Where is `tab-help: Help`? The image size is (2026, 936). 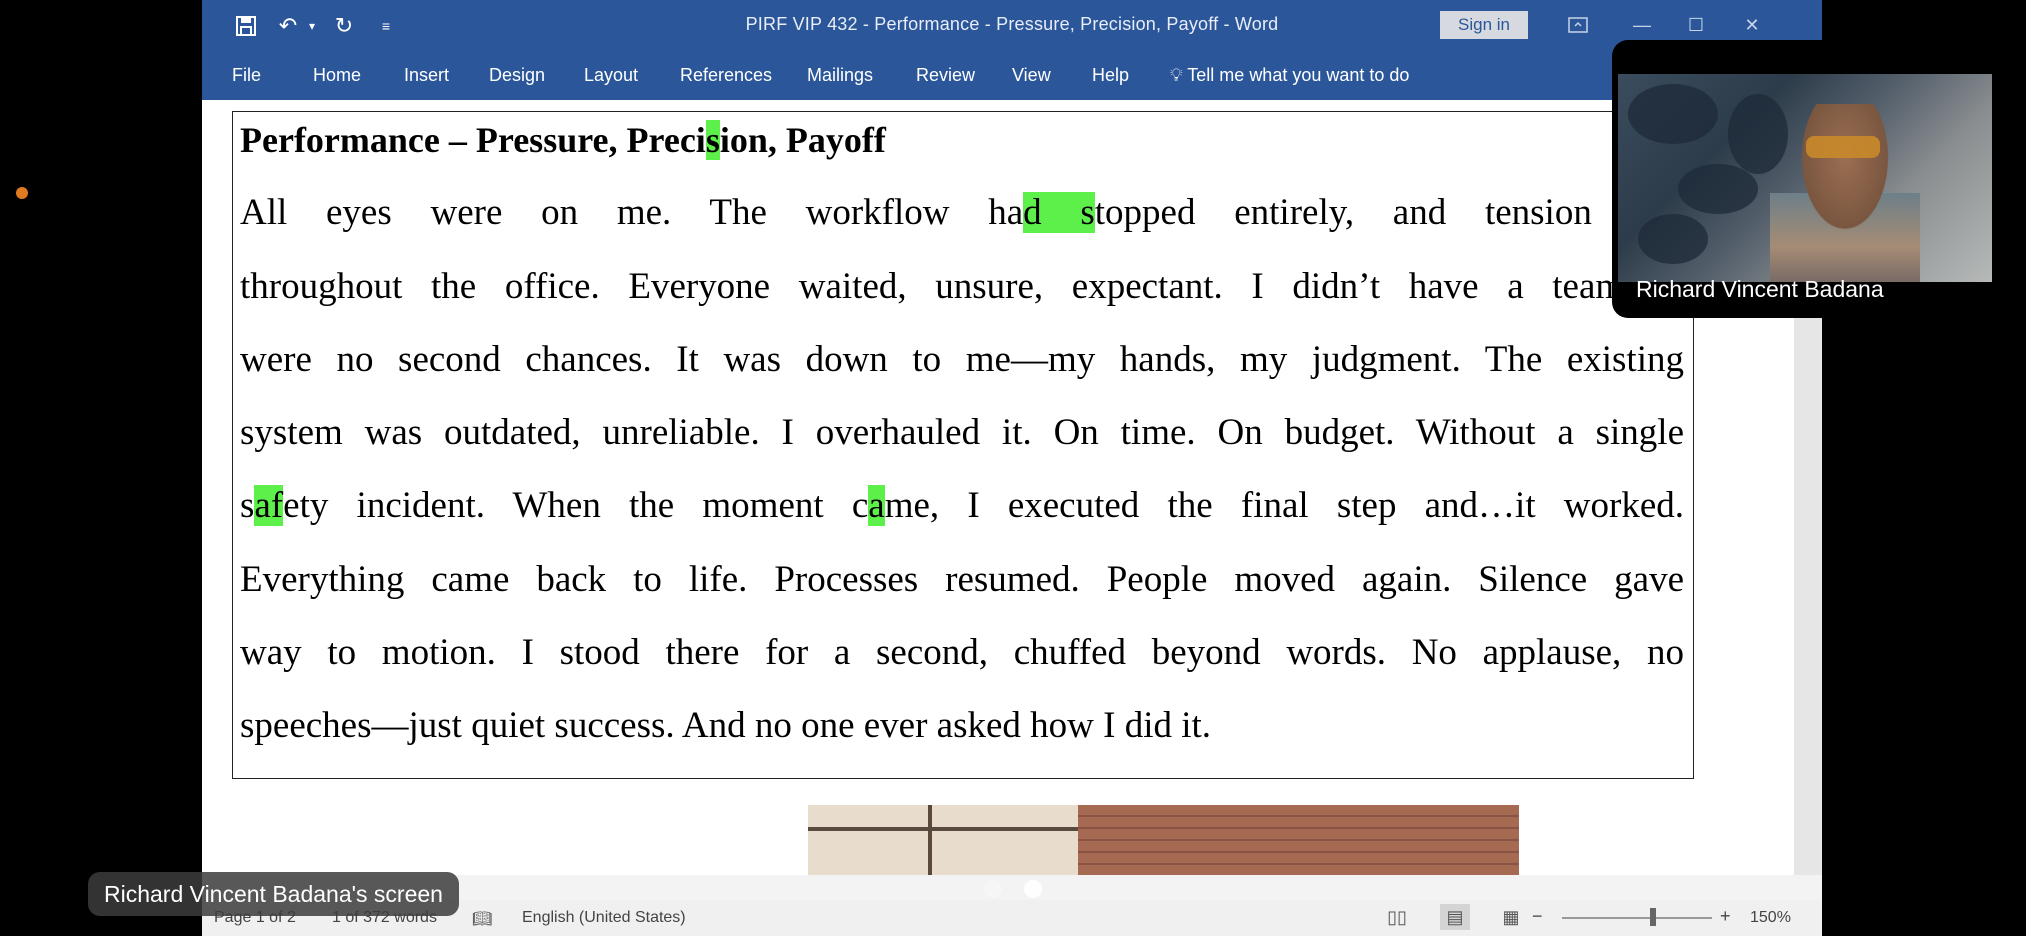
tab-help: Help is located at coordinates (1110, 75).